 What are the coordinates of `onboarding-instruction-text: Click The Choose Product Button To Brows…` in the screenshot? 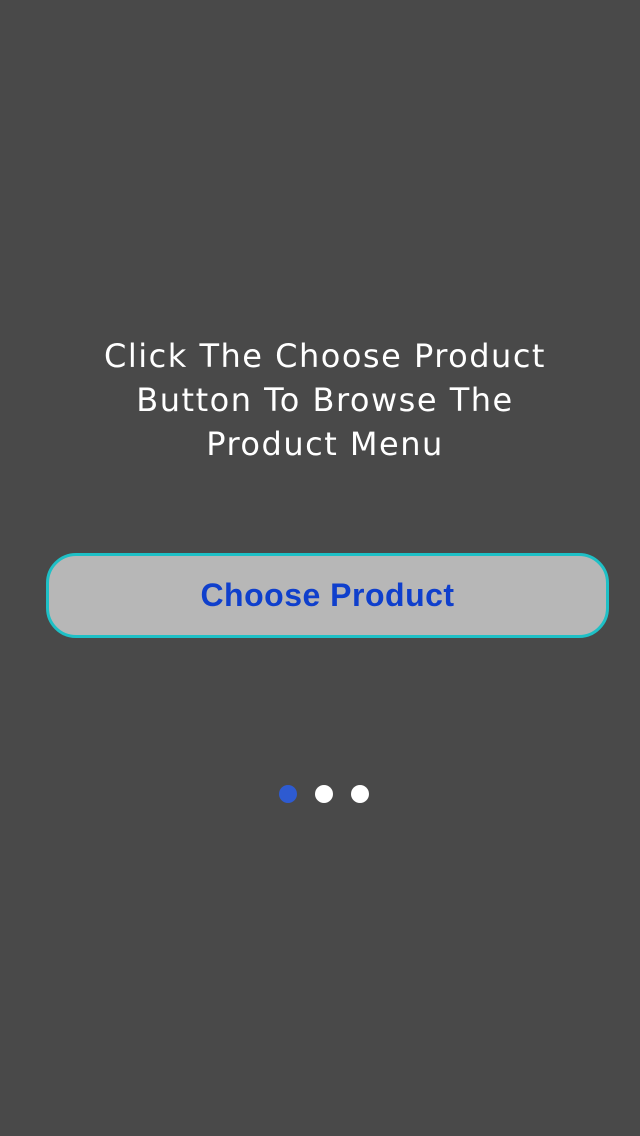 It's located at (325, 400).